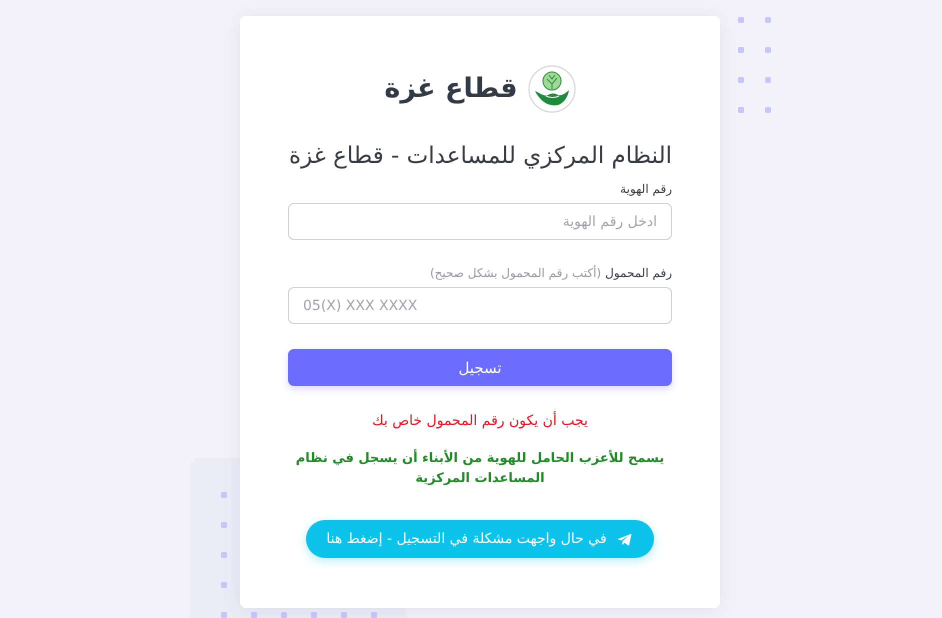 The width and height of the screenshot is (942, 618). What do you see at coordinates (638, 273) in the screenshot?
I see `field-label: رفم المحمول` at bounding box center [638, 273].